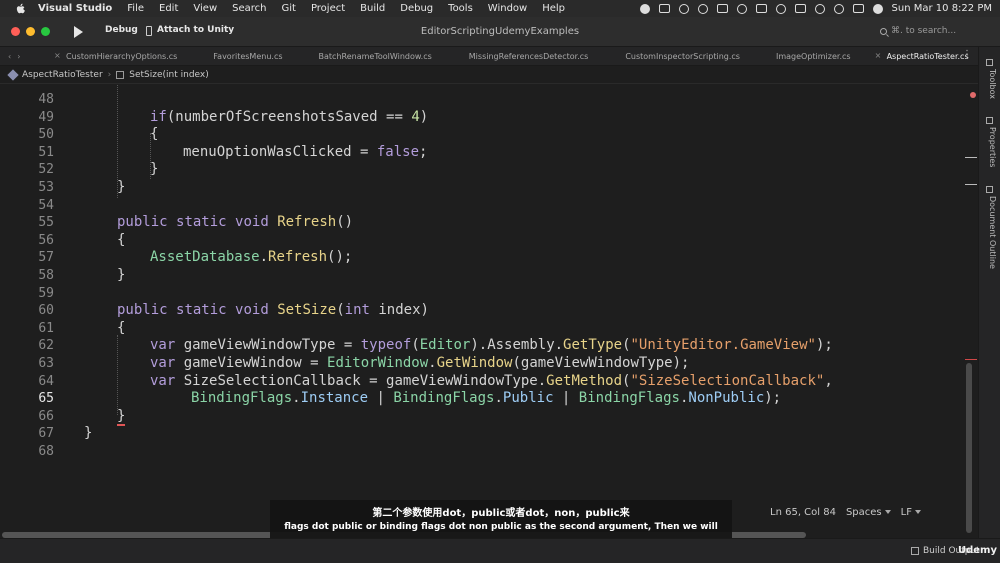 The image size is (1000, 563). Describe the element at coordinates (911, 512) in the screenshot. I see `line-ending-selector: LF` at that location.